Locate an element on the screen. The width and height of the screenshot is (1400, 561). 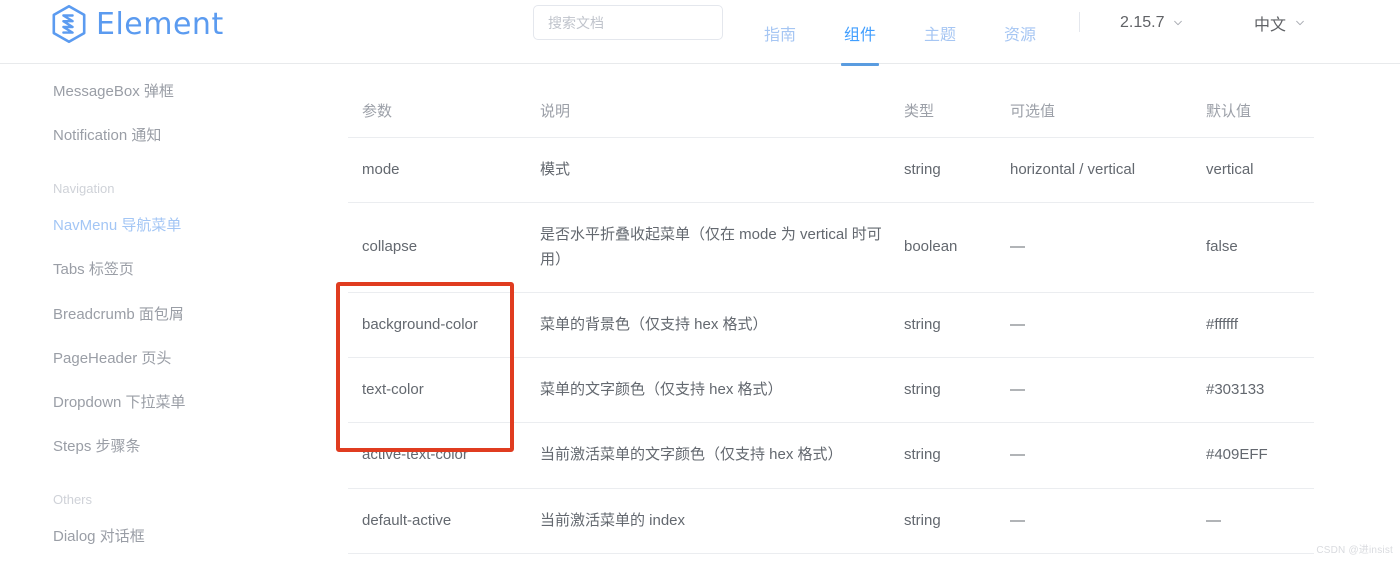
version-label: 2.15.7 is located at coordinates (1142, 22).